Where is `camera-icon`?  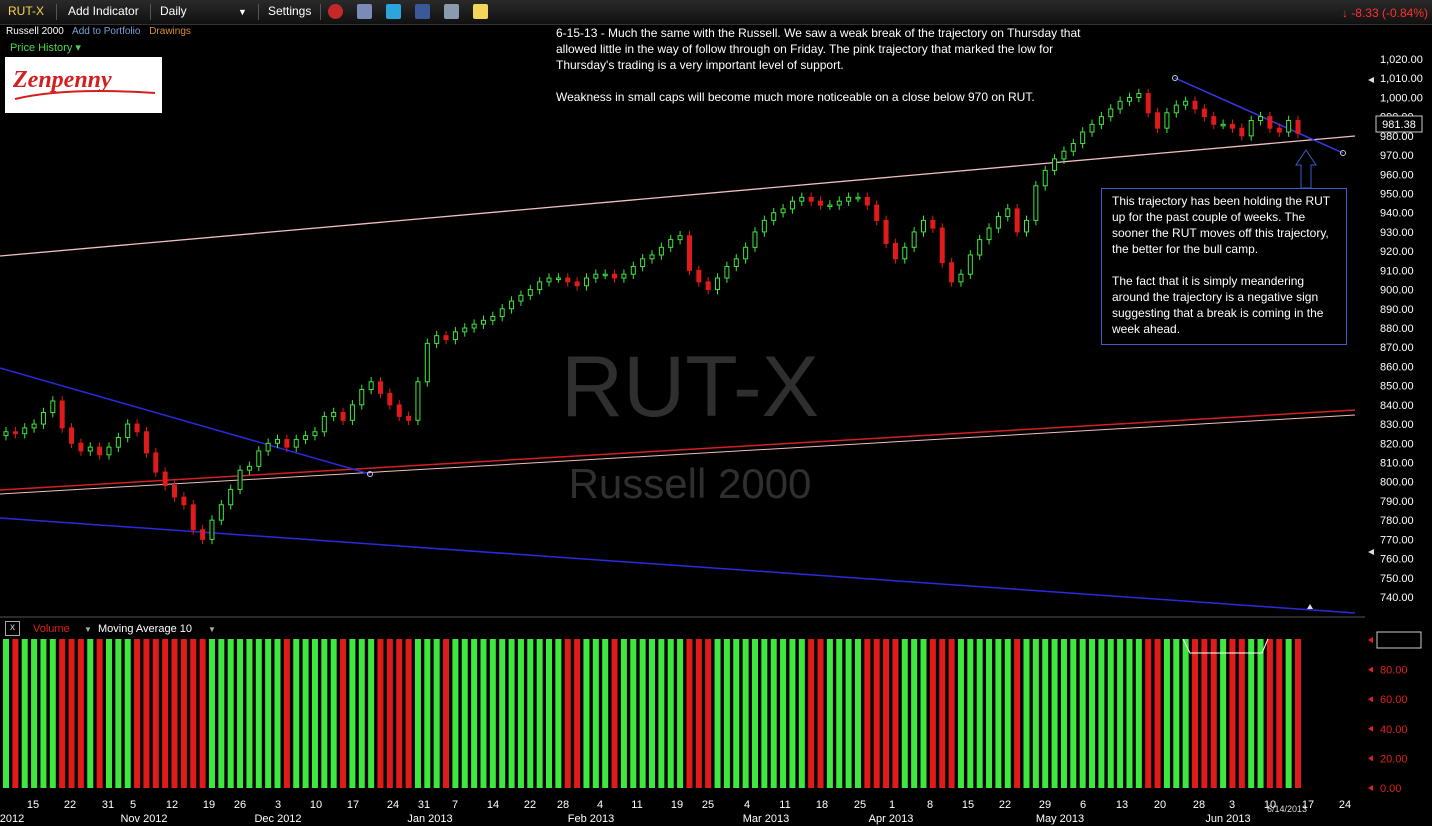 camera-icon is located at coordinates (451, 11).